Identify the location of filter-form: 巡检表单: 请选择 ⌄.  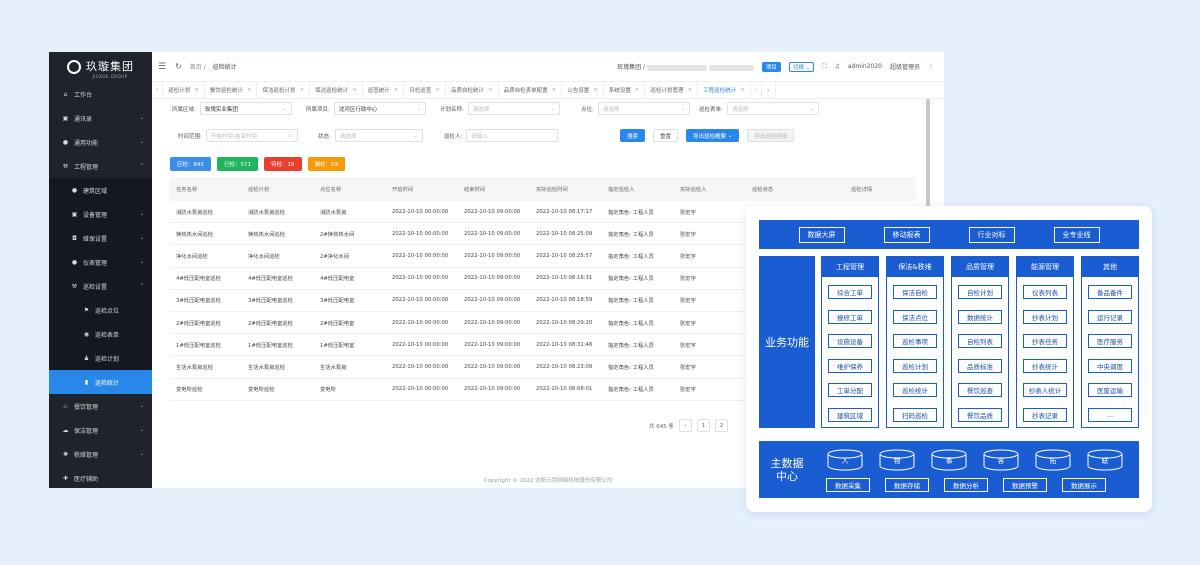
(759, 108).